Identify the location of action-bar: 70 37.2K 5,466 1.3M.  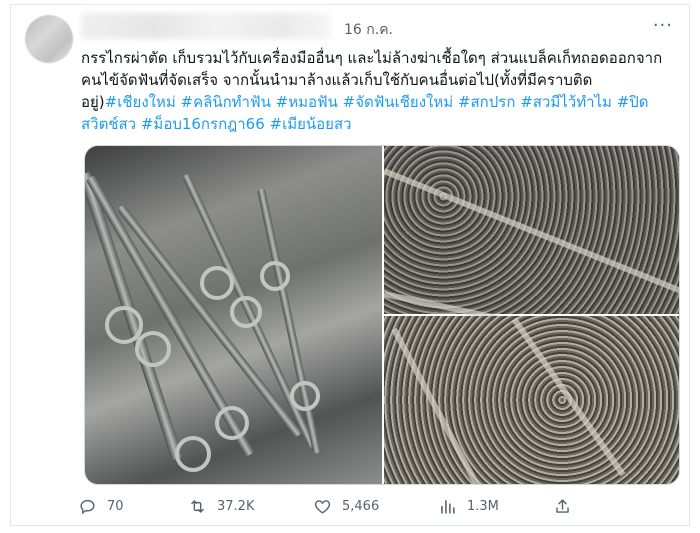
(358, 509).